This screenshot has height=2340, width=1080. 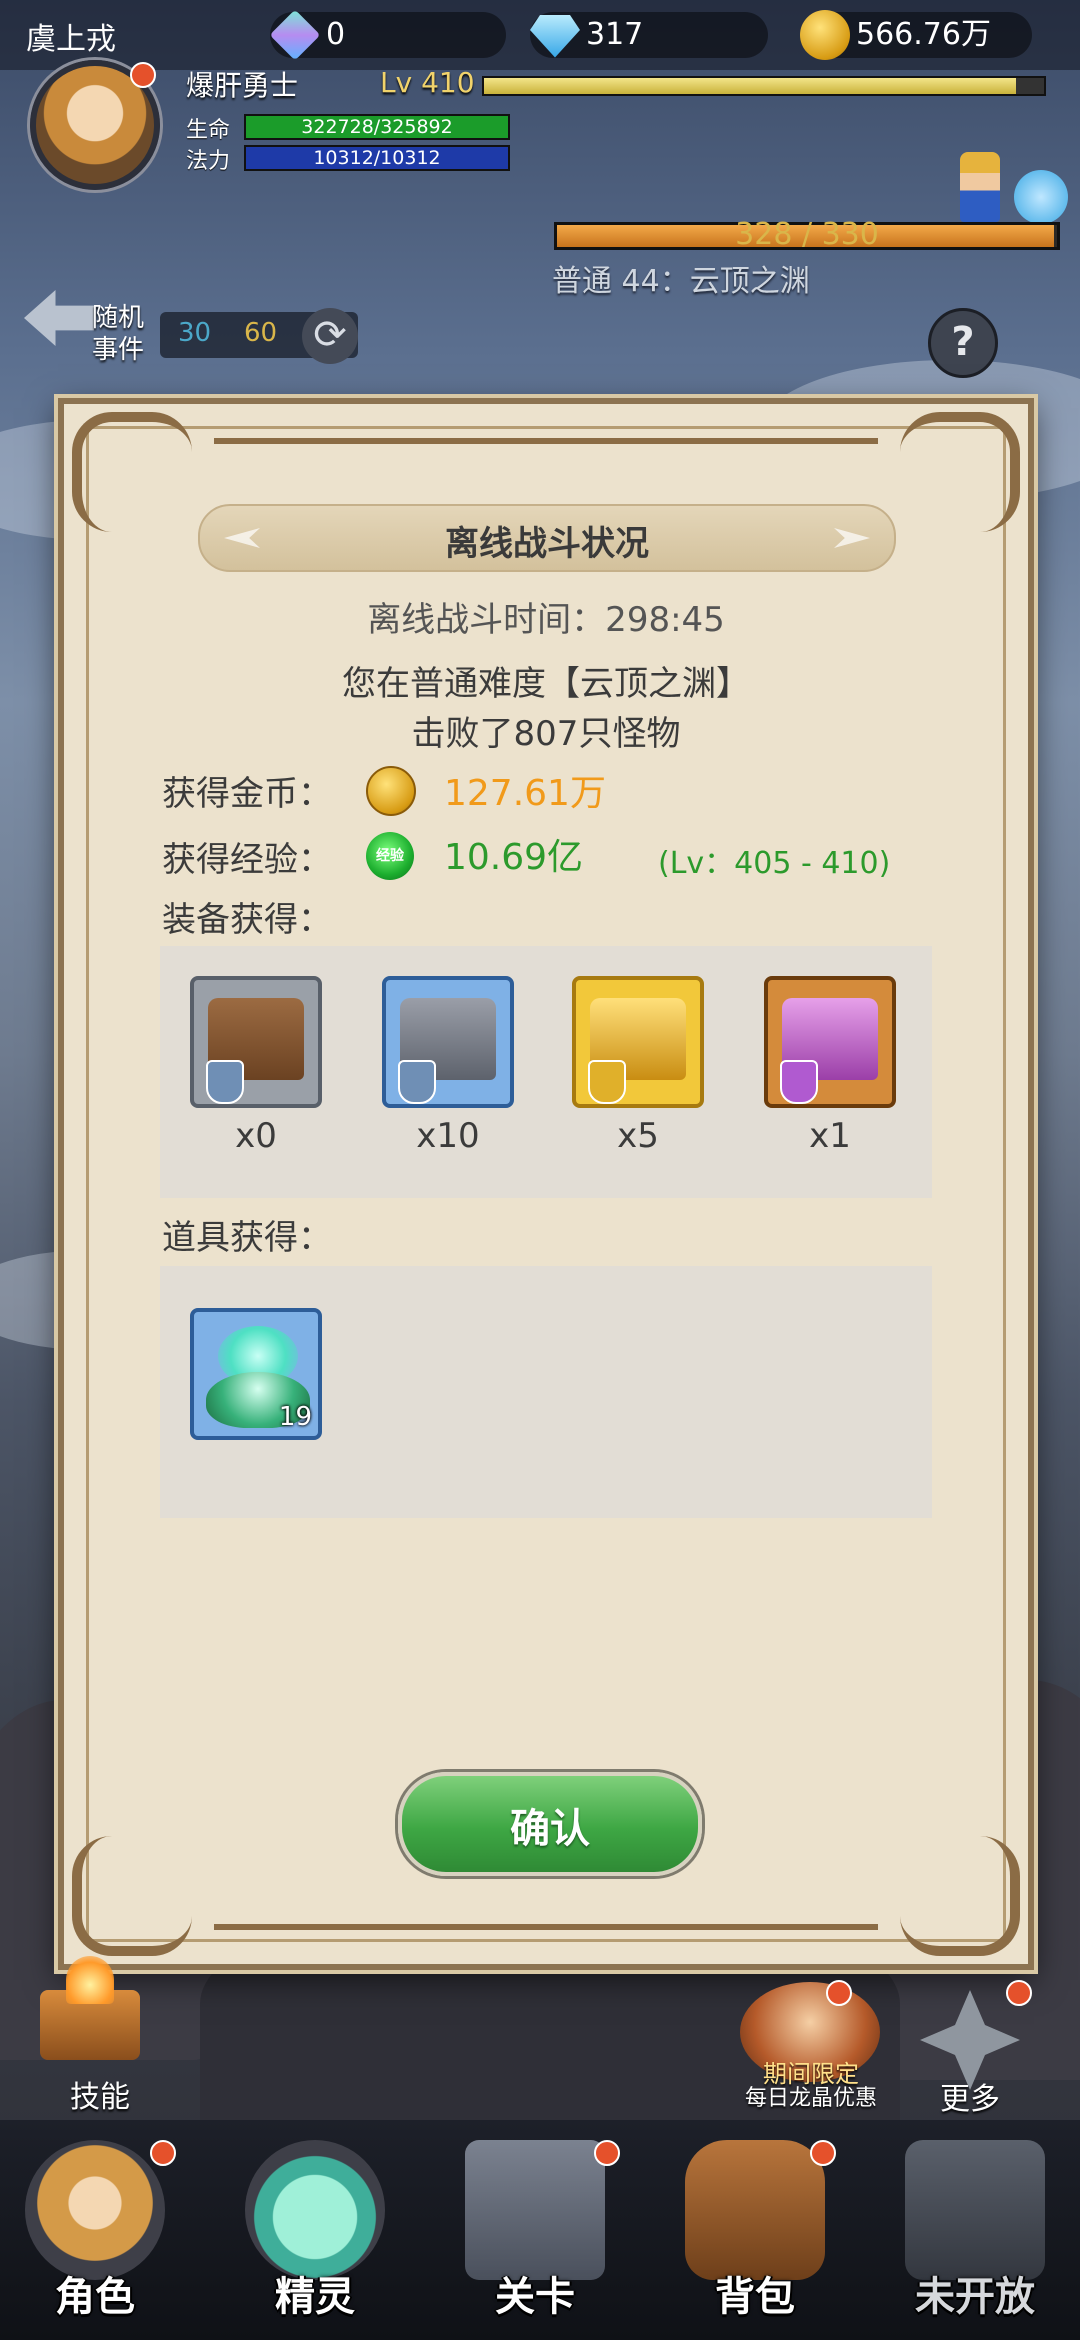 I want to click on exp-label: 获得经验：, so click(x=247, y=860).